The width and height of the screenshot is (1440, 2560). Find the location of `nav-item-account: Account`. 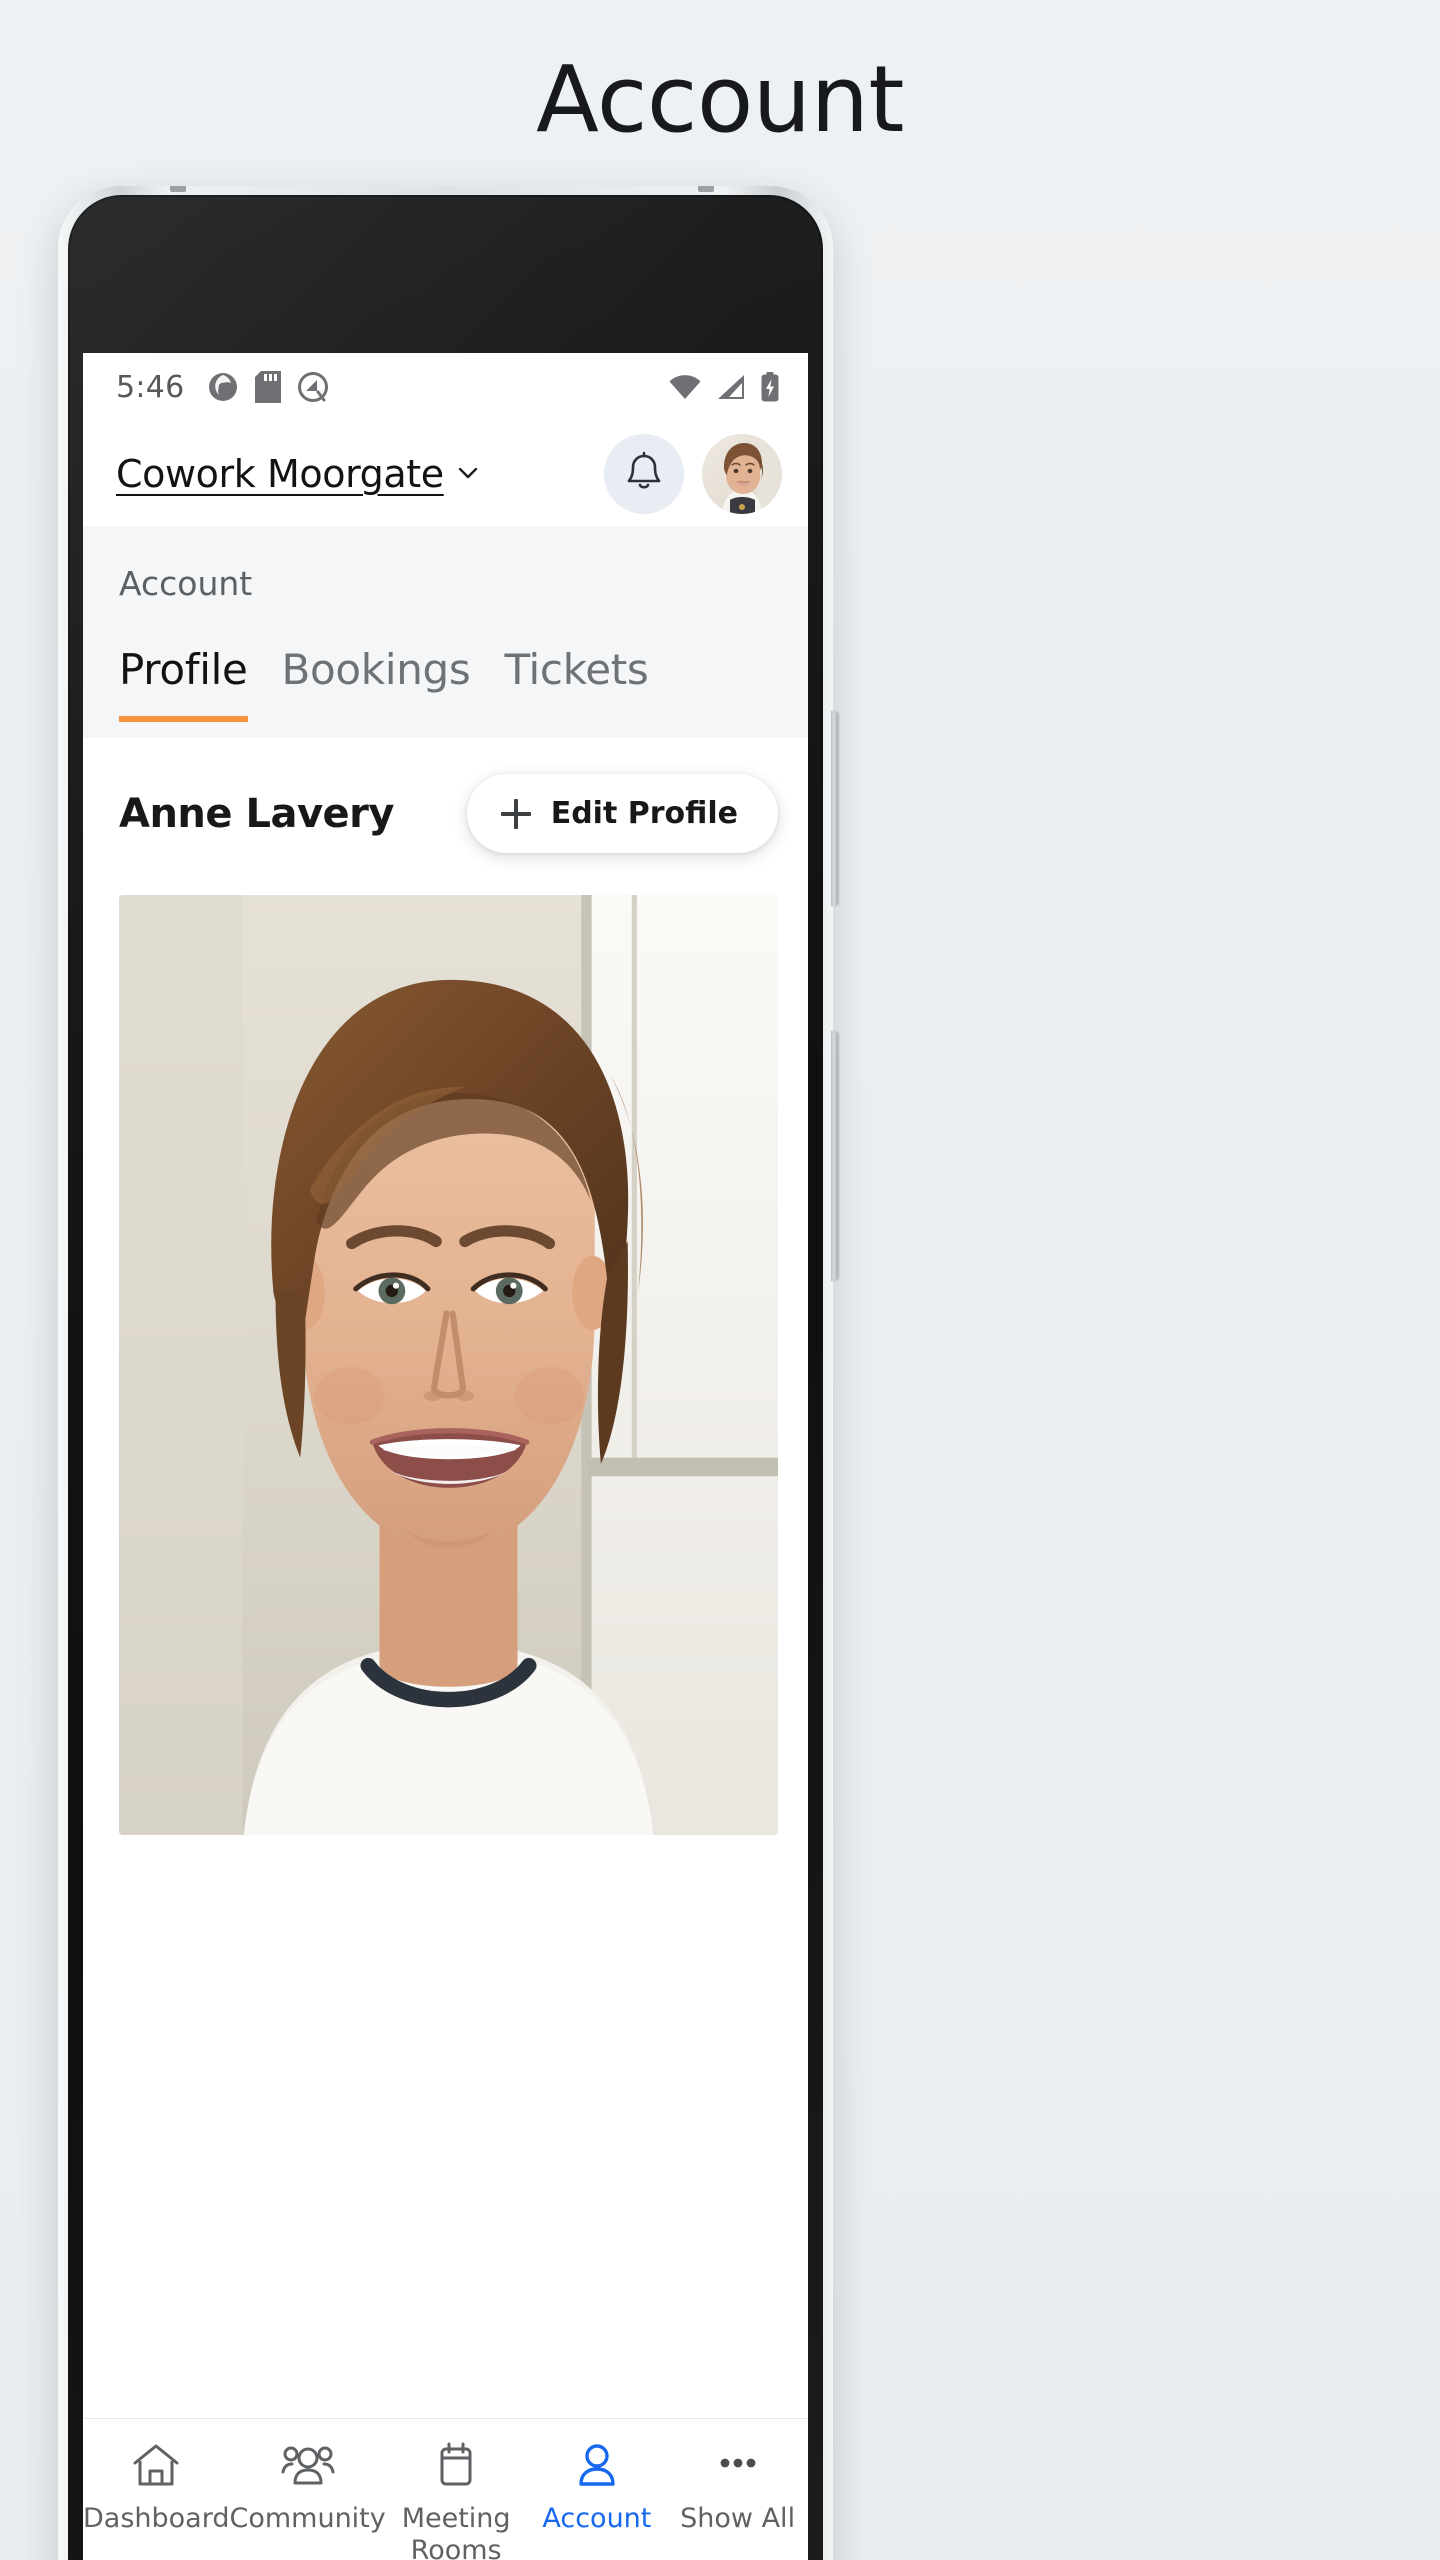

nav-item-account: Account is located at coordinates (597, 2488).